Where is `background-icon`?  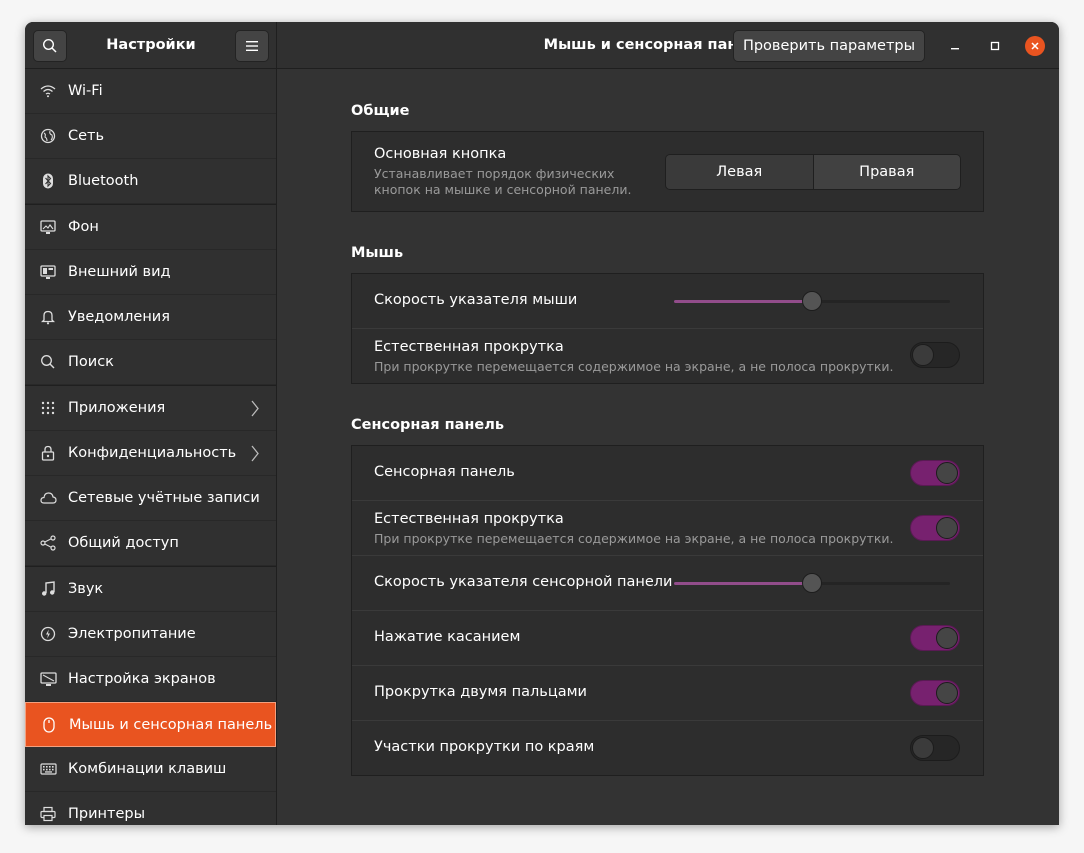 background-icon is located at coordinates (48, 227).